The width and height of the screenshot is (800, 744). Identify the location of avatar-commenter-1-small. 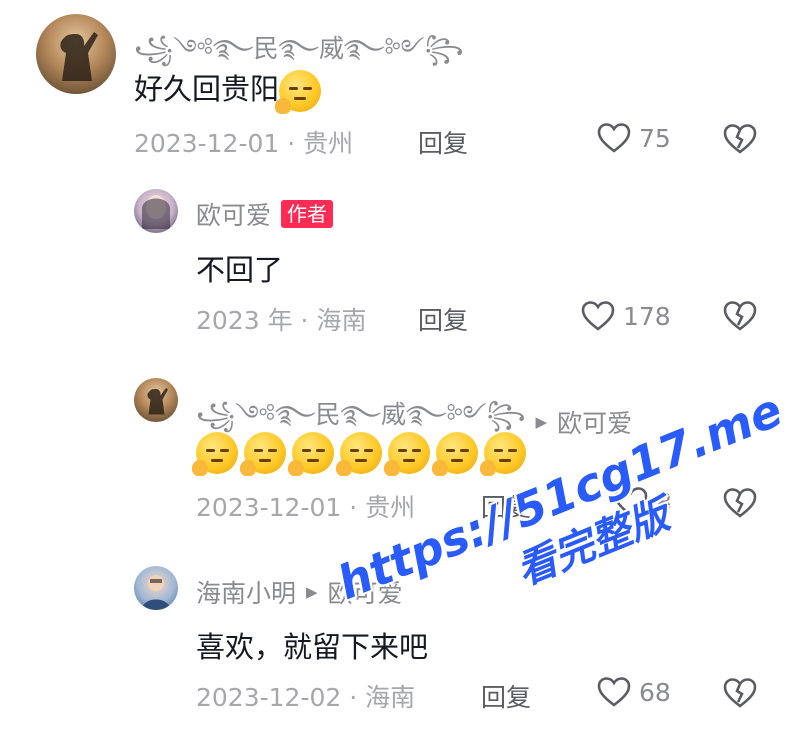
(156, 400).